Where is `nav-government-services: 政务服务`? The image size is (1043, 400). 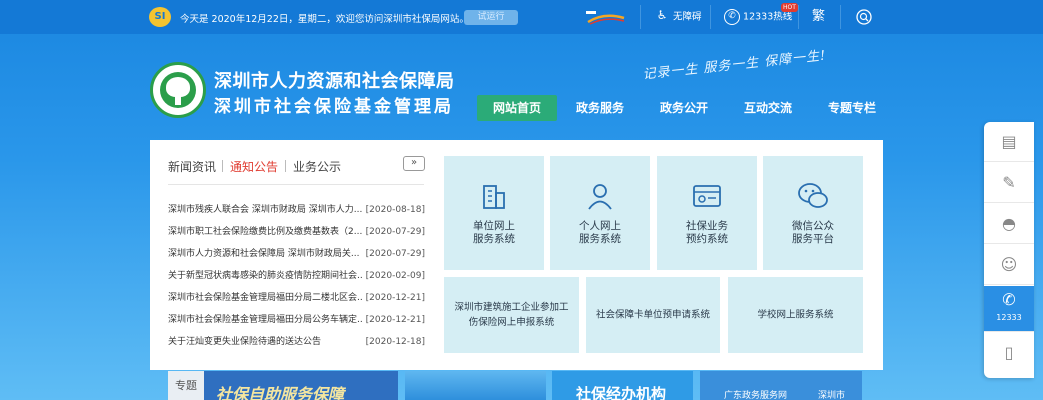 nav-government-services: 政务服务 is located at coordinates (600, 108).